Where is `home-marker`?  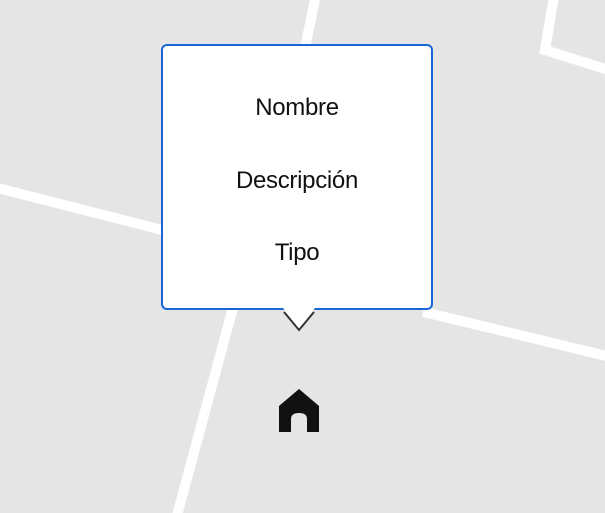
home-marker is located at coordinates (299, 410).